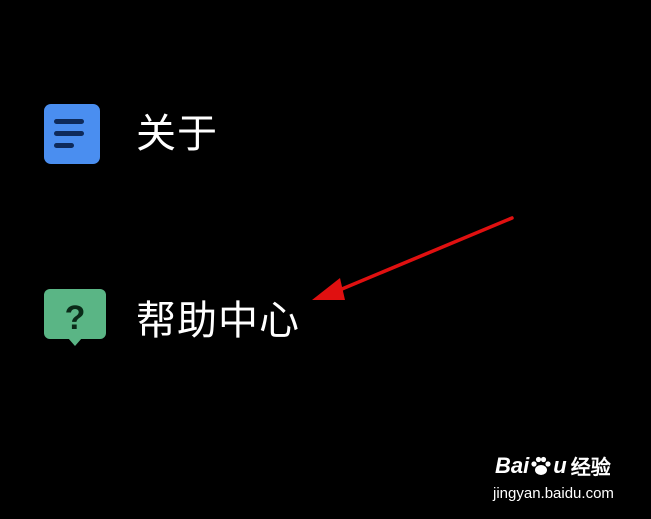 The width and height of the screenshot is (651, 519). I want to click on menu-item-label: 帮助中心, so click(218, 321).